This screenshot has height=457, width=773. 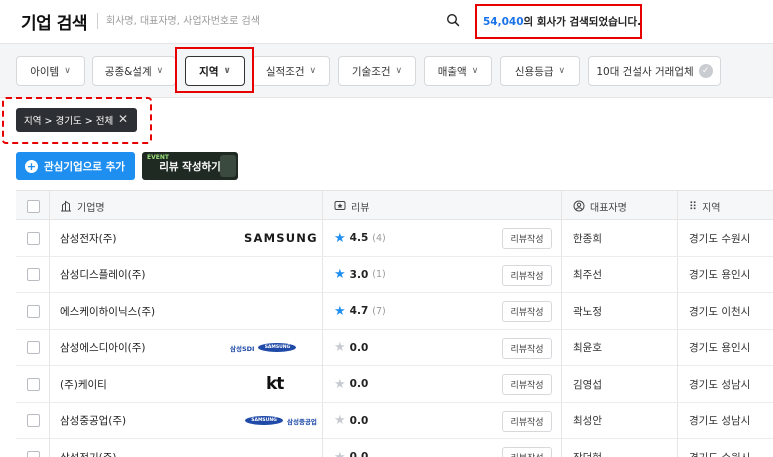 I want to click on search-icon, so click(x=453, y=20).